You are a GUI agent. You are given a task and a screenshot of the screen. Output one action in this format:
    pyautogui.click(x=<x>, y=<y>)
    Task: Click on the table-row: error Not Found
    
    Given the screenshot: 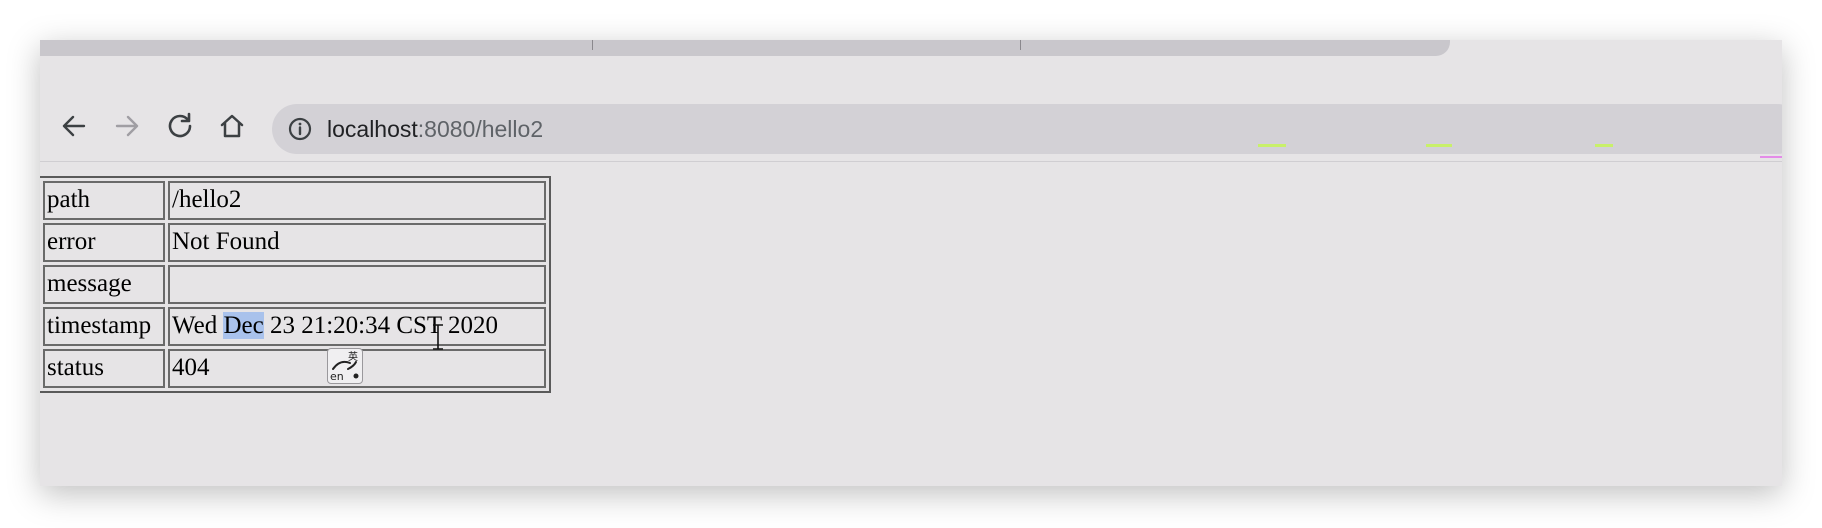 What is the action you would take?
    pyautogui.click(x=294, y=242)
    